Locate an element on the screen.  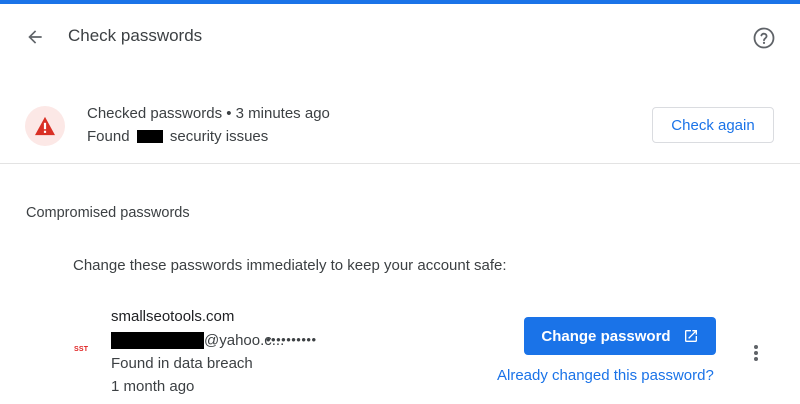
warning-icon is located at coordinates (45, 126).